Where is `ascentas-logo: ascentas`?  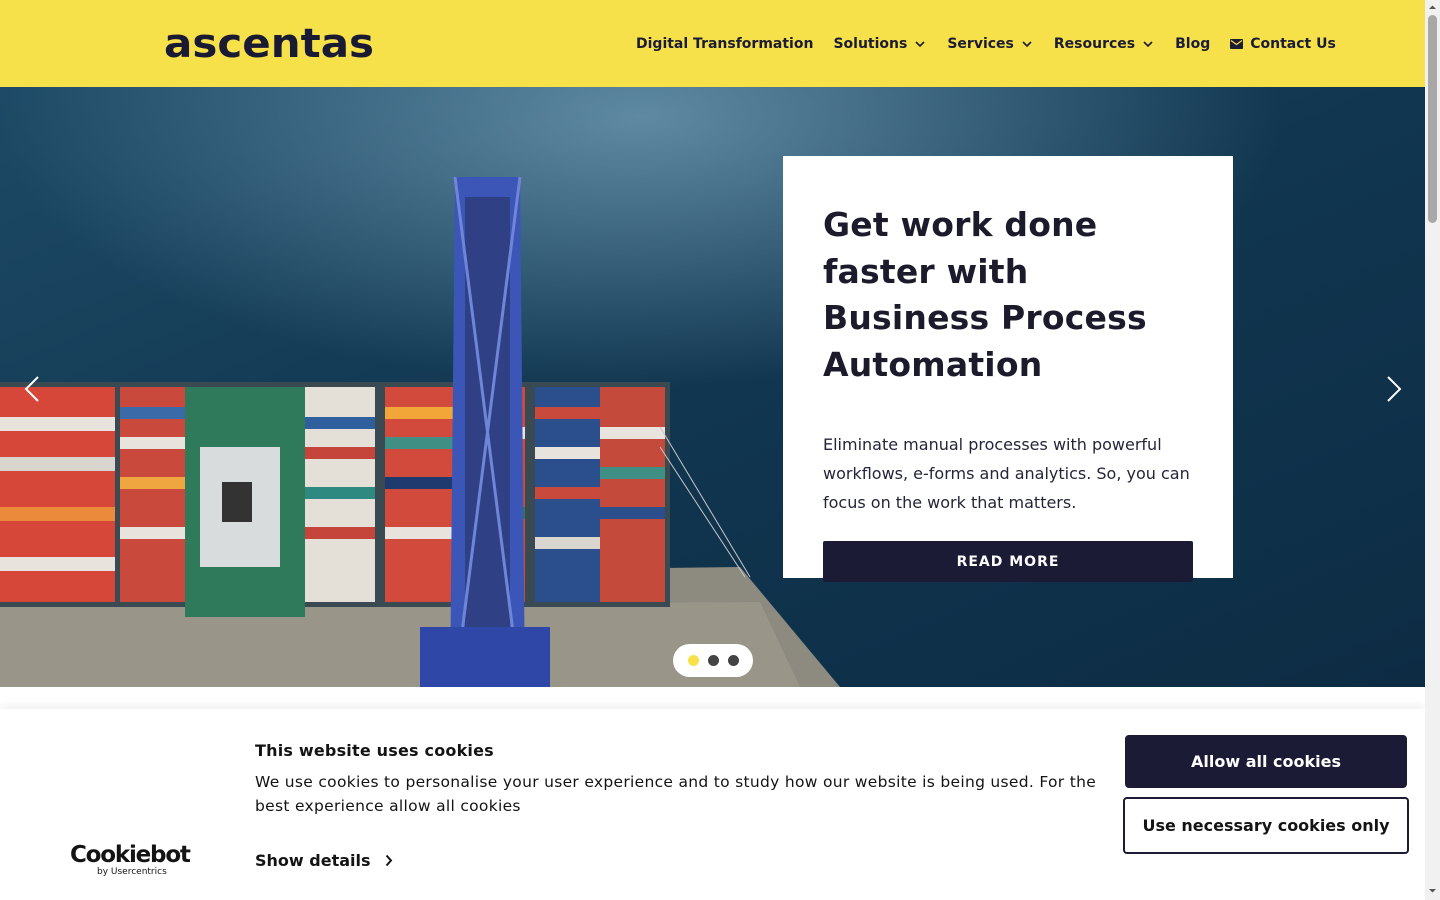 ascentas-logo: ascentas is located at coordinates (269, 44).